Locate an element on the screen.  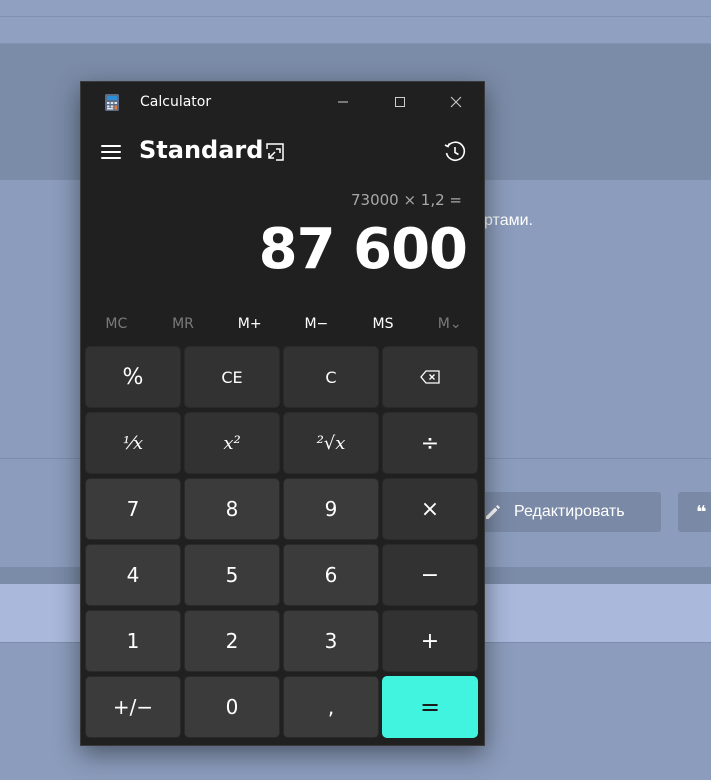
digit-8-button: 8 is located at coordinates (232, 509).